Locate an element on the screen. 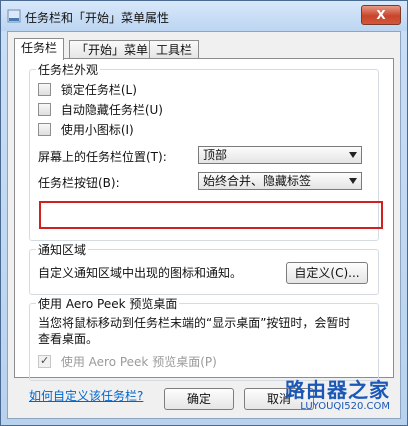 The image size is (408, 426). auto-hide-label: 自动隐藏任务栏(U) is located at coordinates (111, 110).